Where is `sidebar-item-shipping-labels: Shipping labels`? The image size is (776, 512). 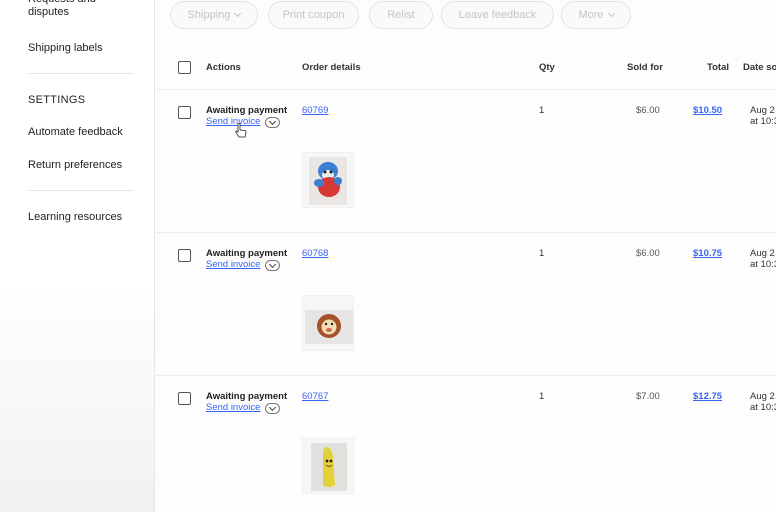
sidebar-item-shipping-labels: Shipping labels is located at coordinates (65, 48).